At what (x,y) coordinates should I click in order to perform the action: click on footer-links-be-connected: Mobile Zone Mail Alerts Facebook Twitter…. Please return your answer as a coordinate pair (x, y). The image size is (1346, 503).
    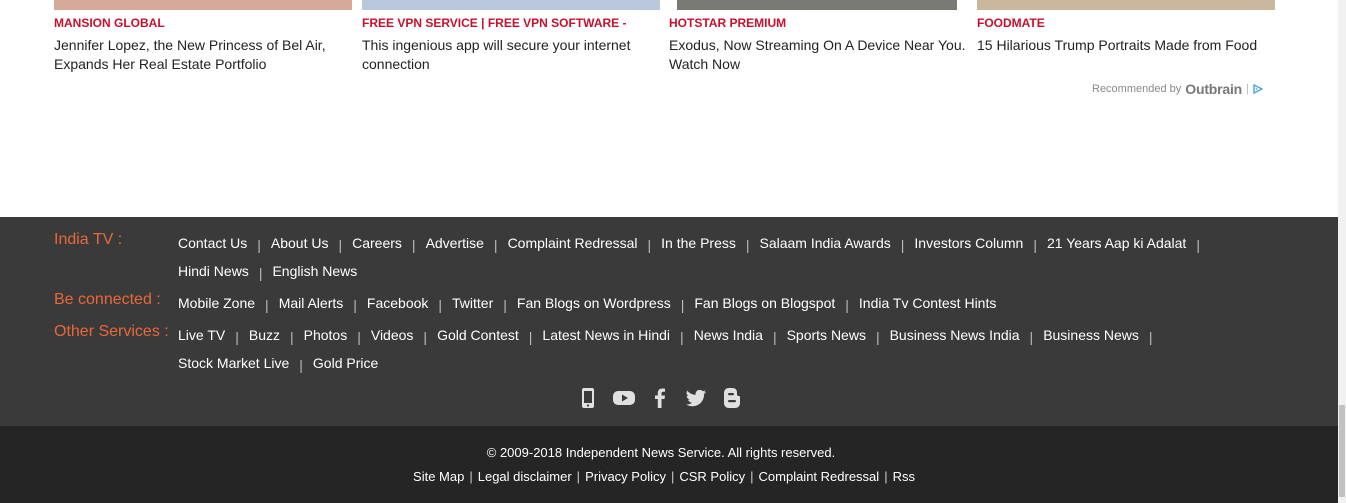
    Looking at the image, I should click on (728, 303).